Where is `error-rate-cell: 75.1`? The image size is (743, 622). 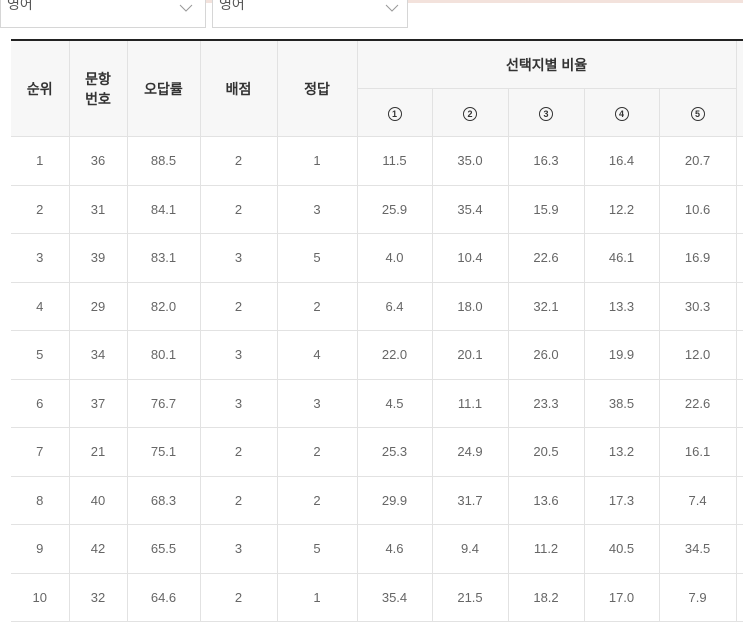
error-rate-cell: 75.1 is located at coordinates (164, 452).